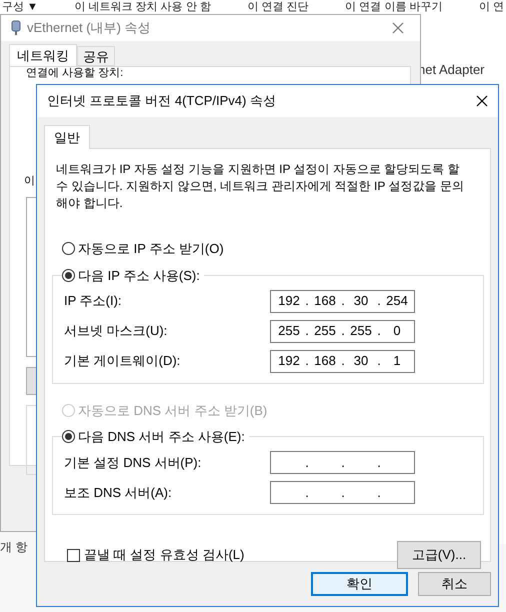 The height and width of the screenshot is (612, 506). I want to click on field-label: 기본 설정 DNS 서버(P):, so click(133, 463).